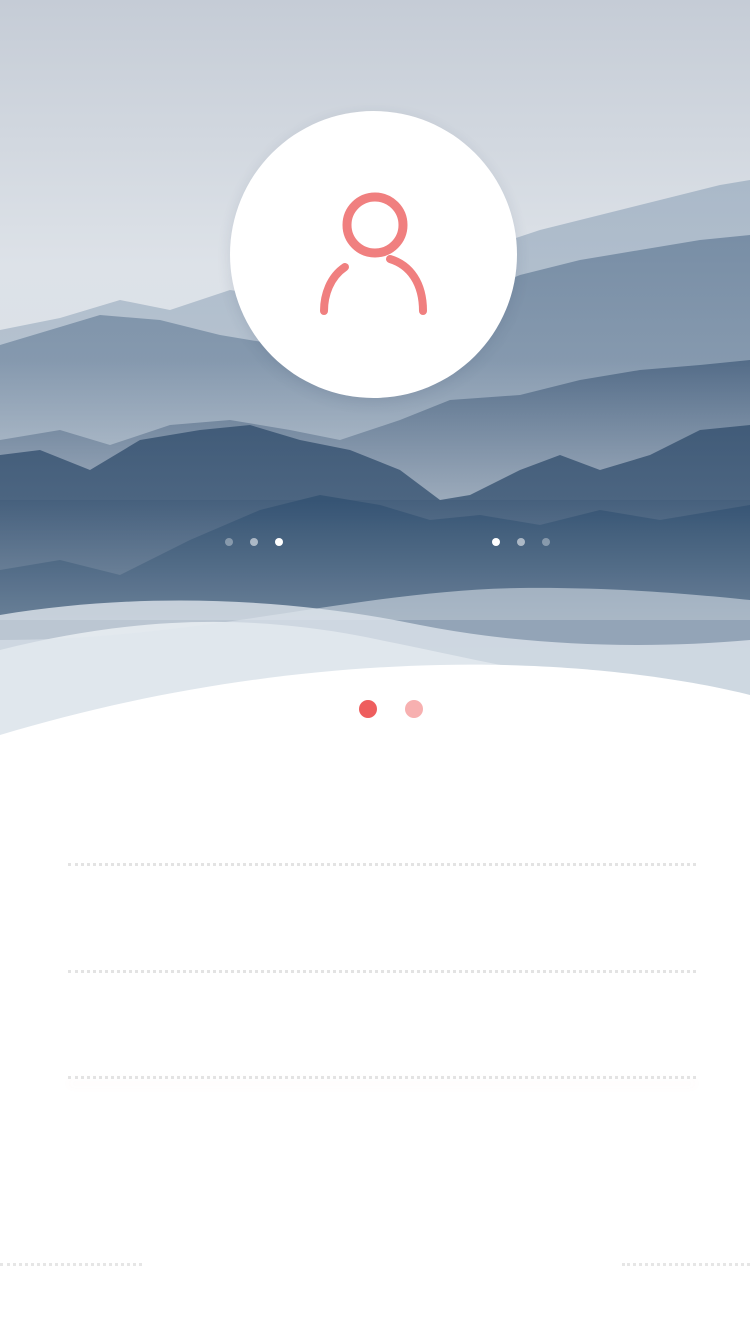 The width and height of the screenshot is (750, 1334). I want to click on page-indicator, so click(391, 709).